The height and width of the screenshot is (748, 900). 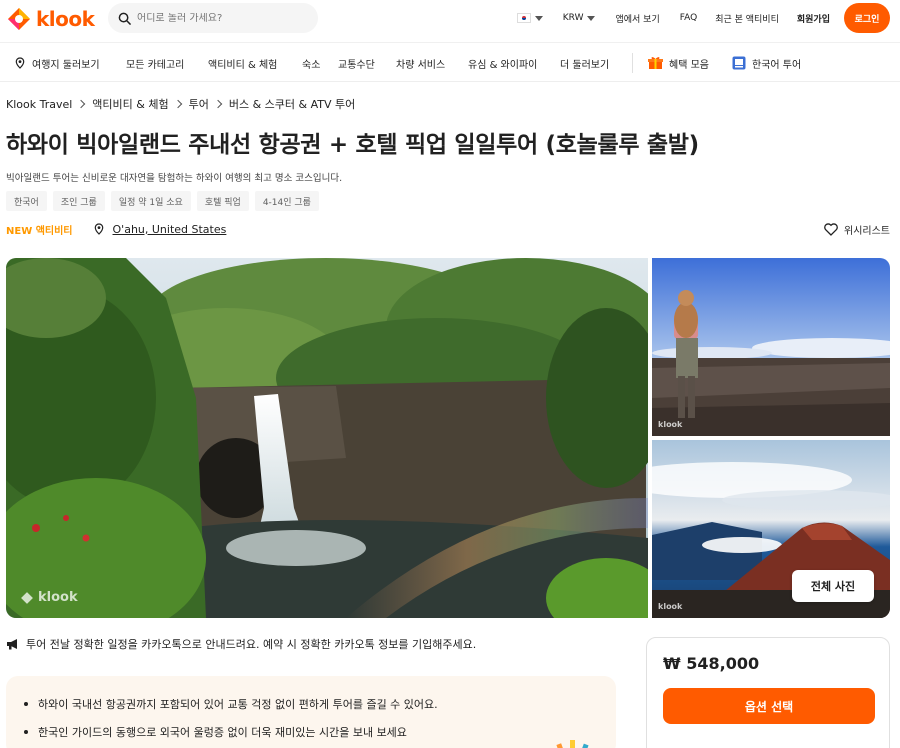 I want to click on header-right: KRW 앱에서 보기 FAQ 최근 본 액티비티 회원가입 로그인, so click(x=703, y=18).